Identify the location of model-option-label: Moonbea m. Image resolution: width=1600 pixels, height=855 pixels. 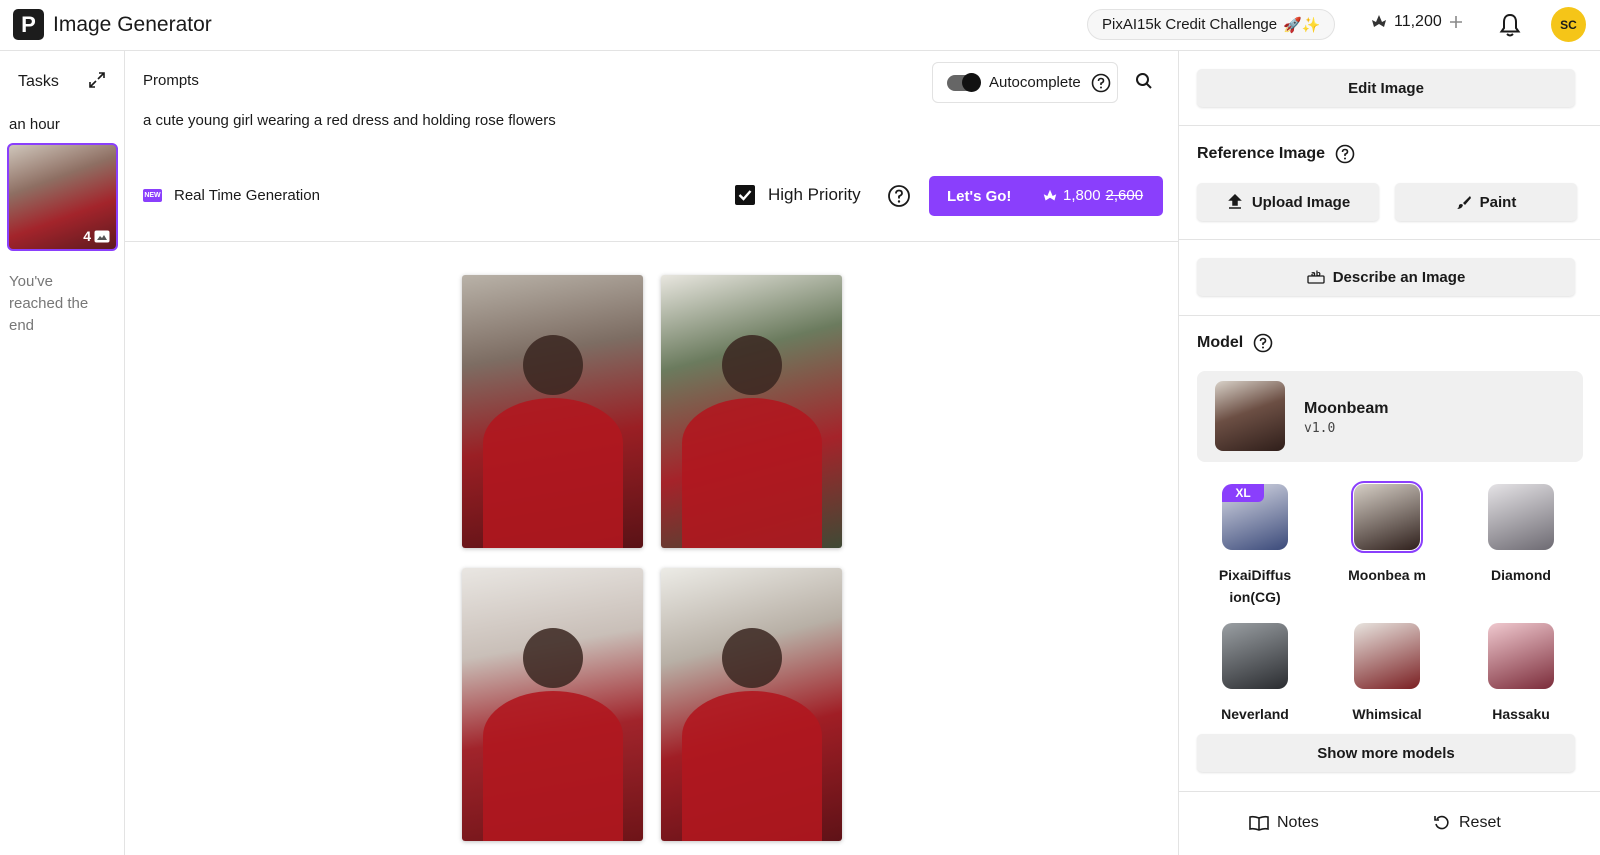
(1387, 575).